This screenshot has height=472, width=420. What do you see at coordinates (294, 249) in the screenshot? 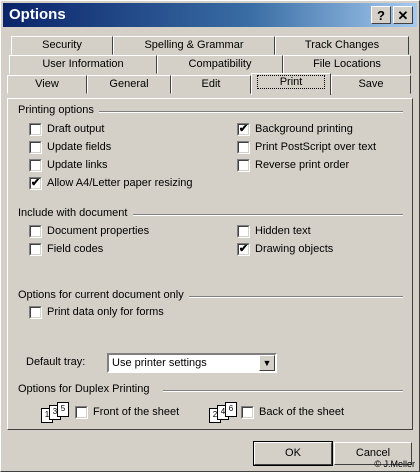
I see `drawing-objects-label: Drawing objects` at bounding box center [294, 249].